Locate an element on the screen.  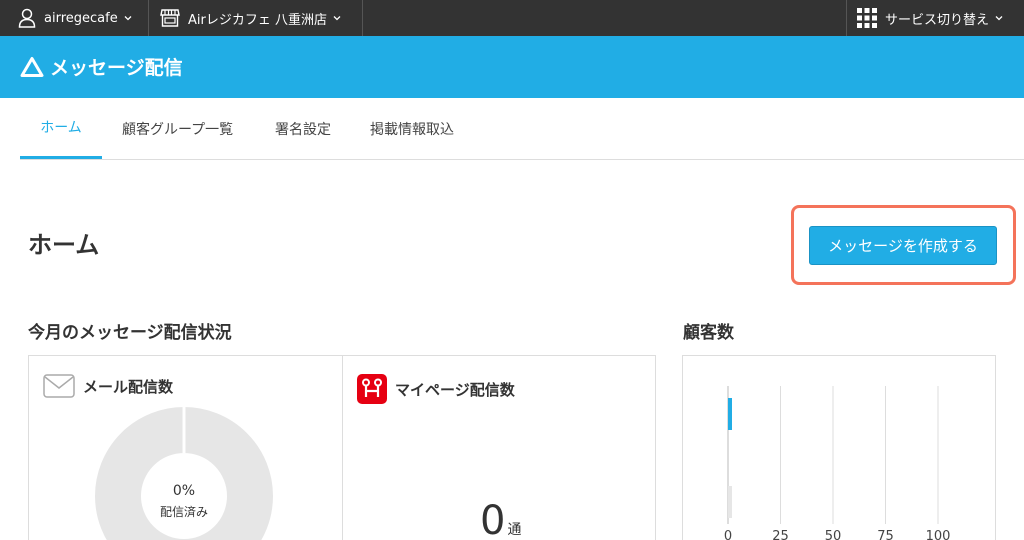
account-name: airregecafe is located at coordinates (81, 18).